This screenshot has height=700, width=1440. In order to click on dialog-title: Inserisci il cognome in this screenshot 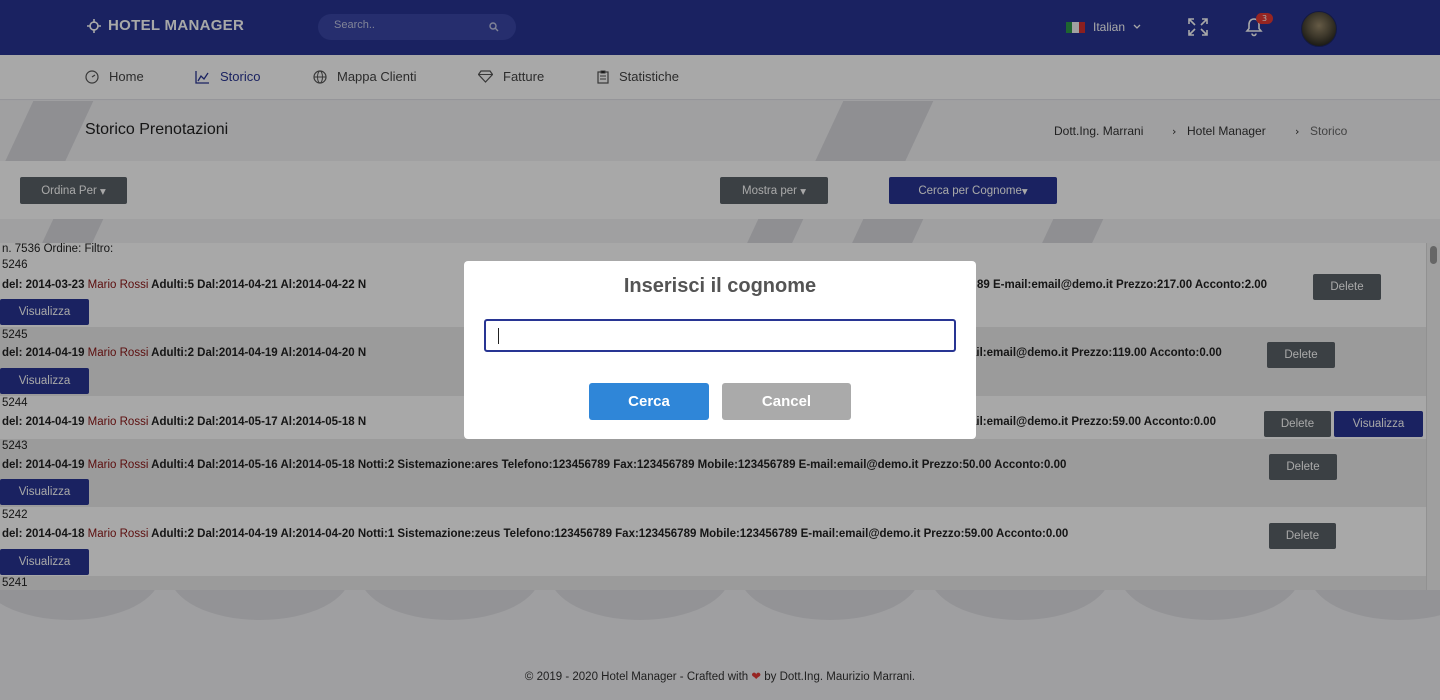, I will do `click(720, 286)`.